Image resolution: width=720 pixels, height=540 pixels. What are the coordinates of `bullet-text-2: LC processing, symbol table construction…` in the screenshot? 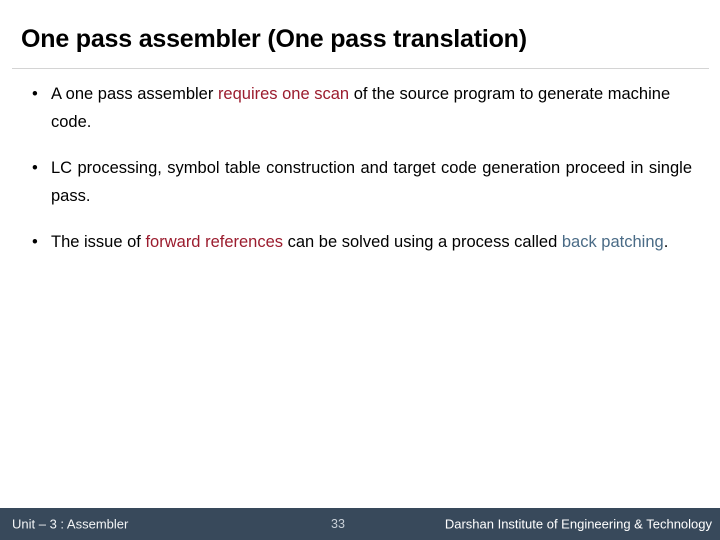 It's located at (371, 182).